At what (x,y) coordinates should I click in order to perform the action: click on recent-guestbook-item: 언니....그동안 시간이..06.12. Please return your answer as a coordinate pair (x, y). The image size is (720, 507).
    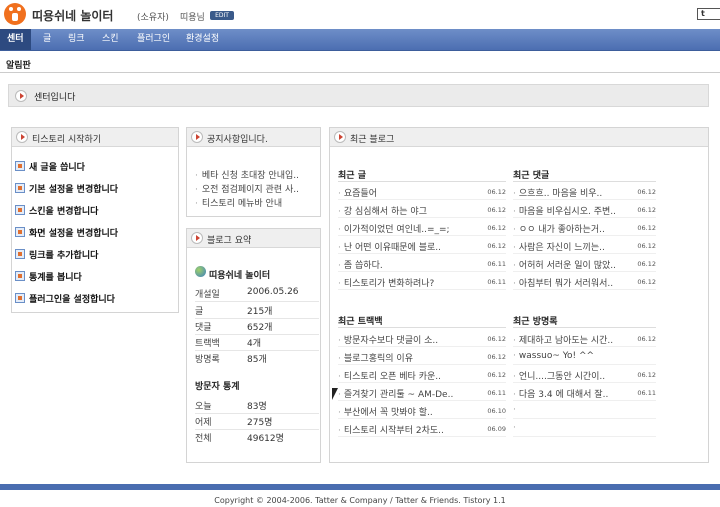
    Looking at the image, I should click on (584, 376).